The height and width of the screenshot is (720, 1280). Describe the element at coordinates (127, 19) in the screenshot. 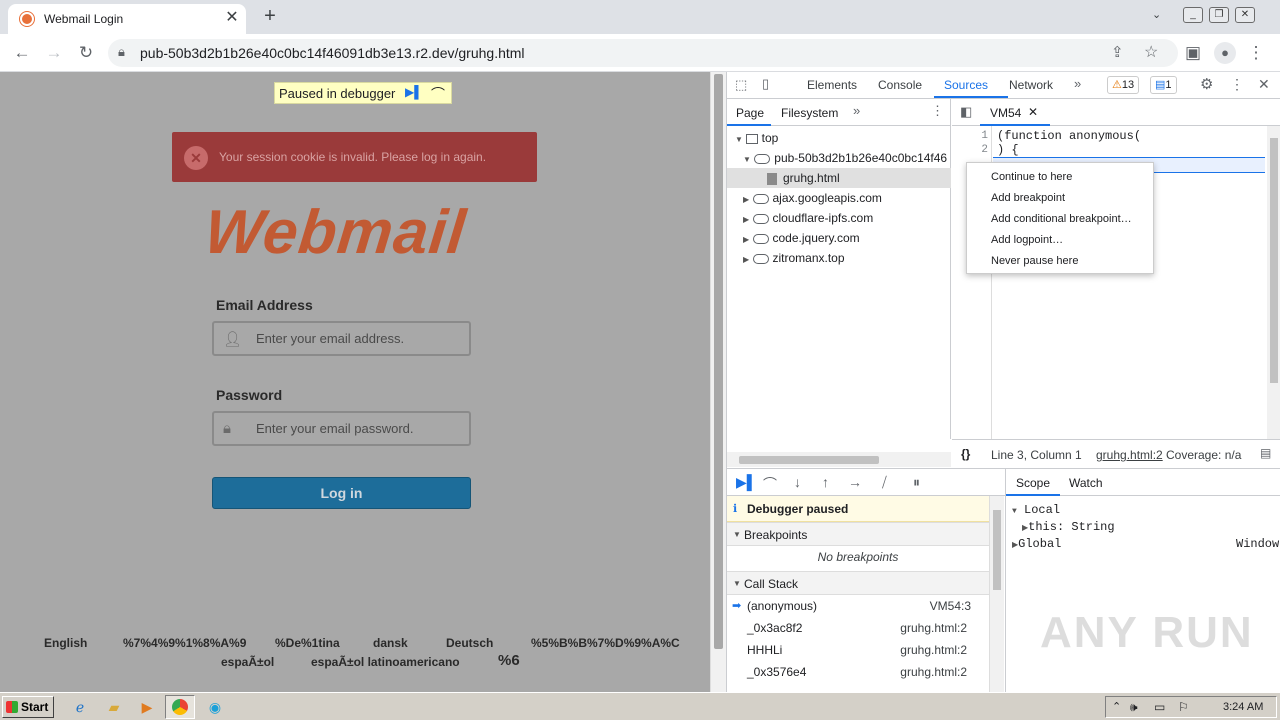

I see `browser-tab: Webmail Login ✕` at that location.